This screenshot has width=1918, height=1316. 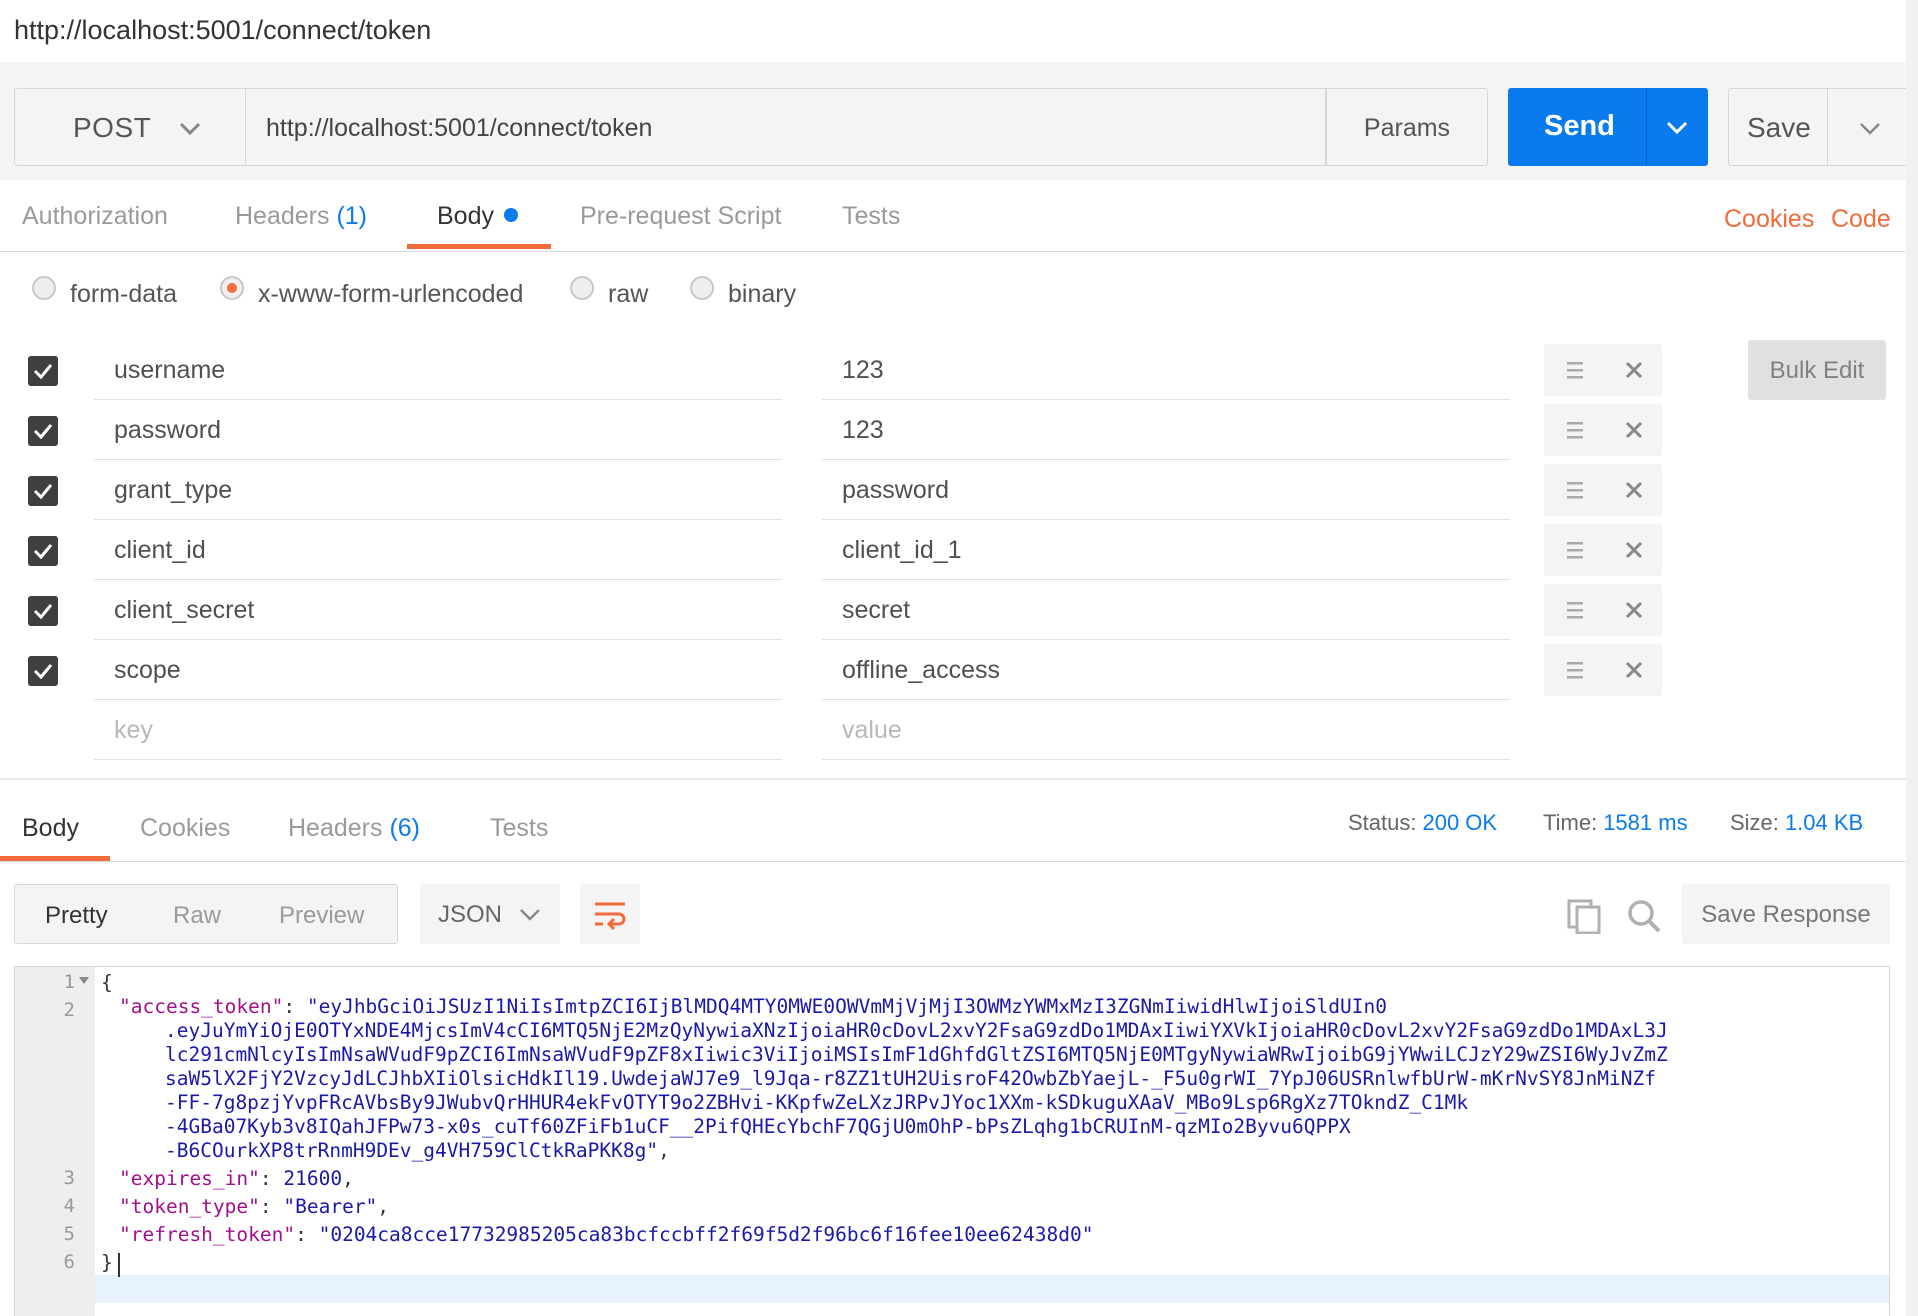 What do you see at coordinates (702, 288) in the screenshot?
I see `radio-circle` at bounding box center [702, 288].